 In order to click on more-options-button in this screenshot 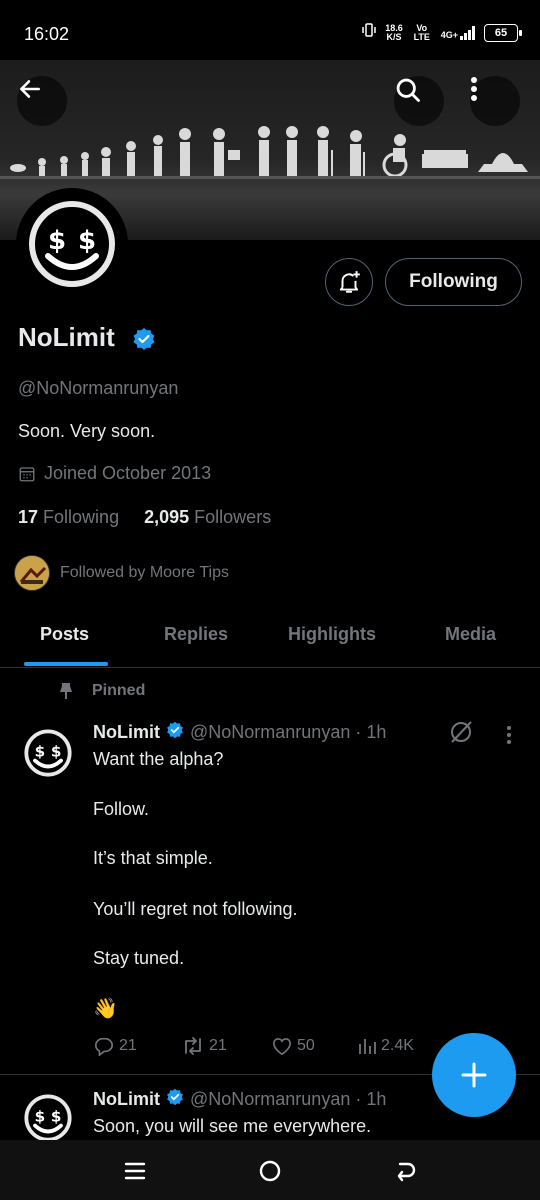, I will do `click(495, 101)`.